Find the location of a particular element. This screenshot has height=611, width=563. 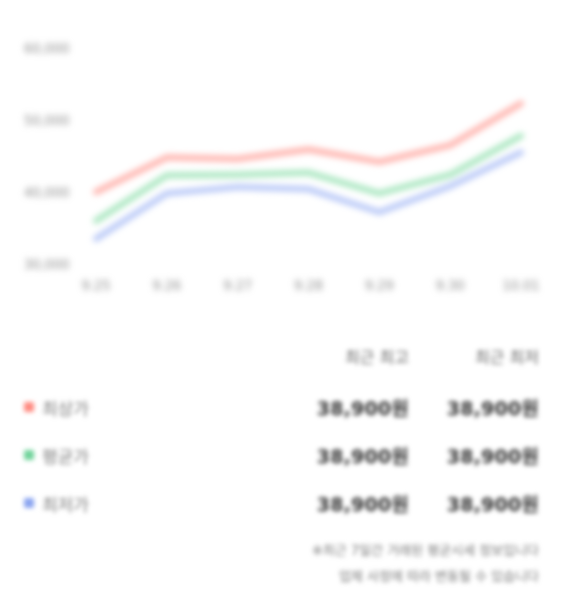

footnote-line-2: 업체 사정에 따라 변동될 수 있습니다 is located at coordinates (438, 577).